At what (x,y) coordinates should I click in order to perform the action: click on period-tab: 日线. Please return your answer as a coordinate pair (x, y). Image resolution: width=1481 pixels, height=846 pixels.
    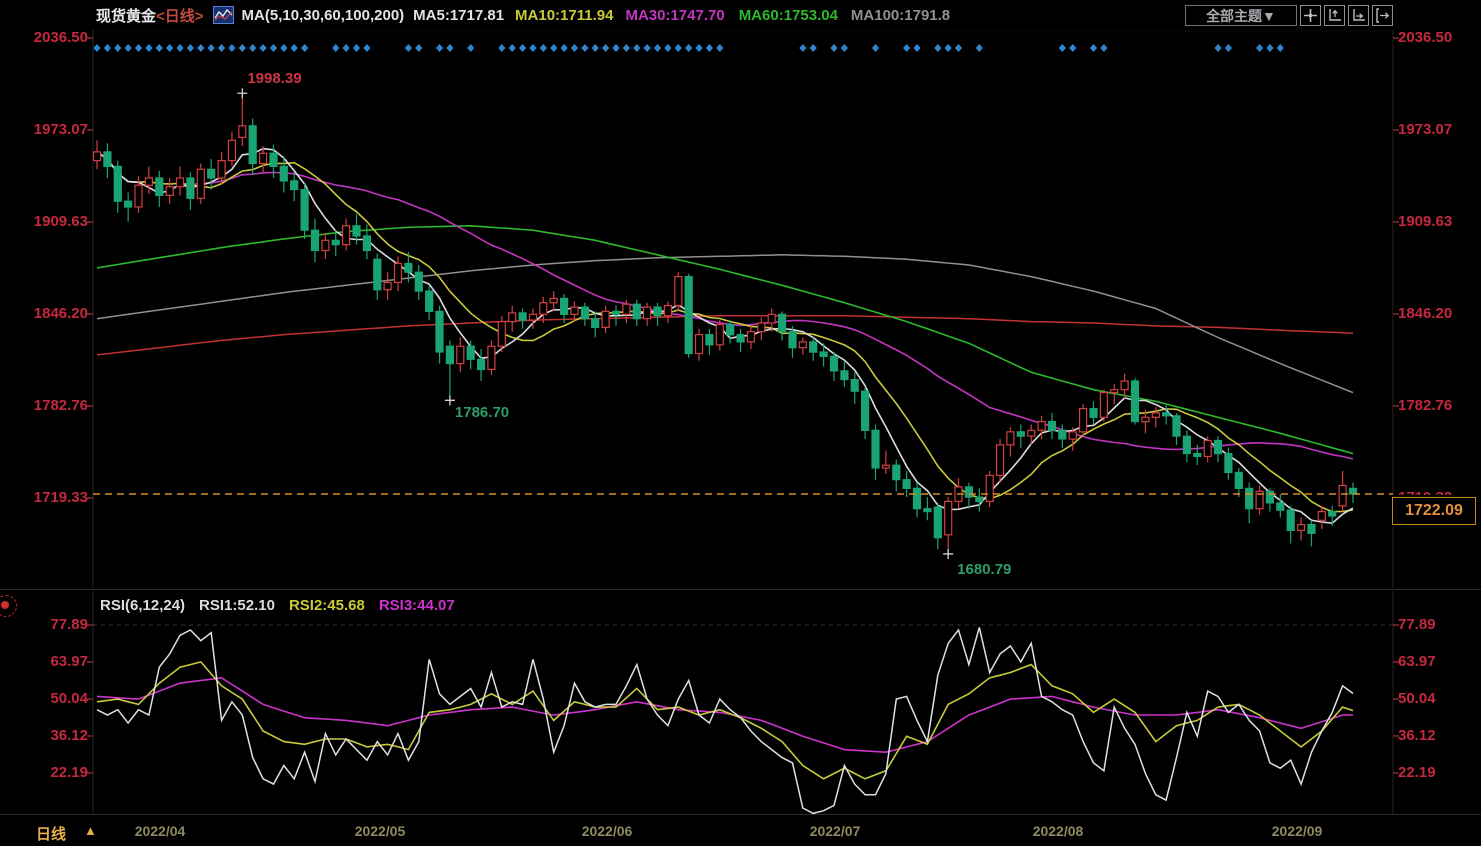
    Looking at the image, I should click on (51, 833).